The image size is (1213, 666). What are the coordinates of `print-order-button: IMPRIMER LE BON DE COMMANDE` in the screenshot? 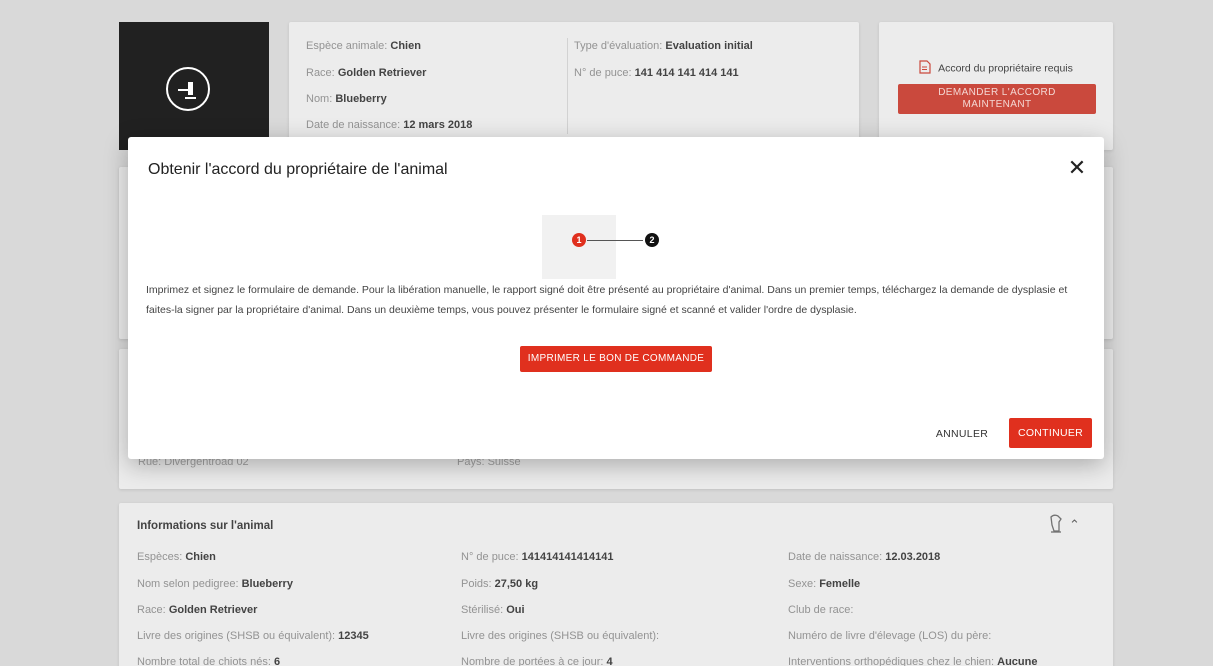 It's located at (616, 359).